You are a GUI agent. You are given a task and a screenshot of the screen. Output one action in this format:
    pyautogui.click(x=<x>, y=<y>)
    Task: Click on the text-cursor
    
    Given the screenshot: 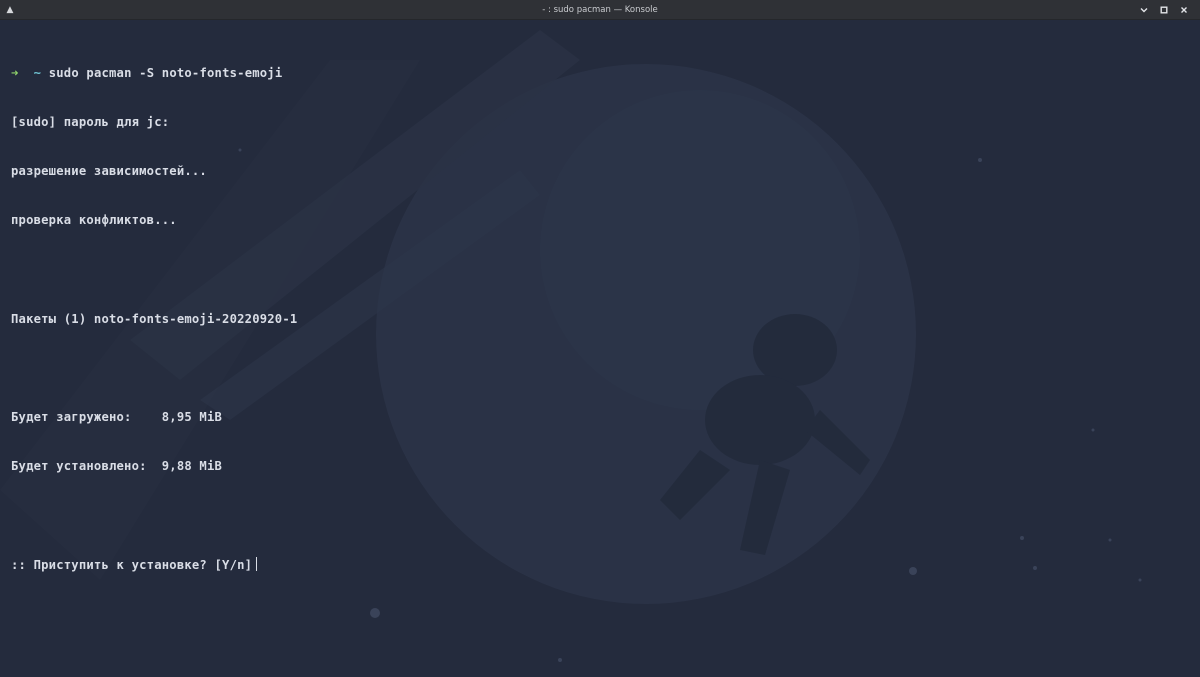 What is the action you would take?
    pyautogui.click(x=257, y=563)
    